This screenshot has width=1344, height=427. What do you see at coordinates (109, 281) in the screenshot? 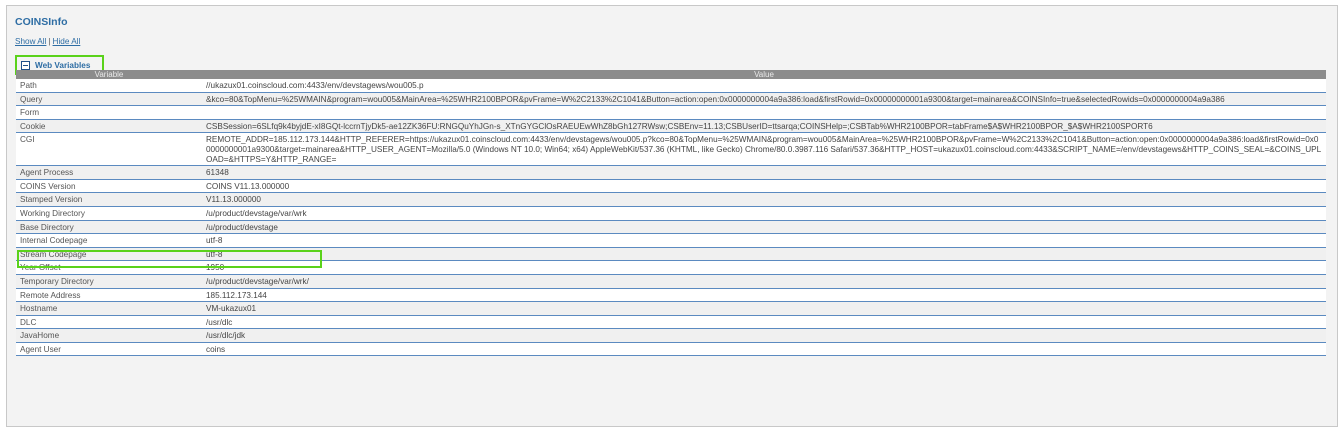
I see `variable-name: Temporary Directory` at bounding box center [109, 281].